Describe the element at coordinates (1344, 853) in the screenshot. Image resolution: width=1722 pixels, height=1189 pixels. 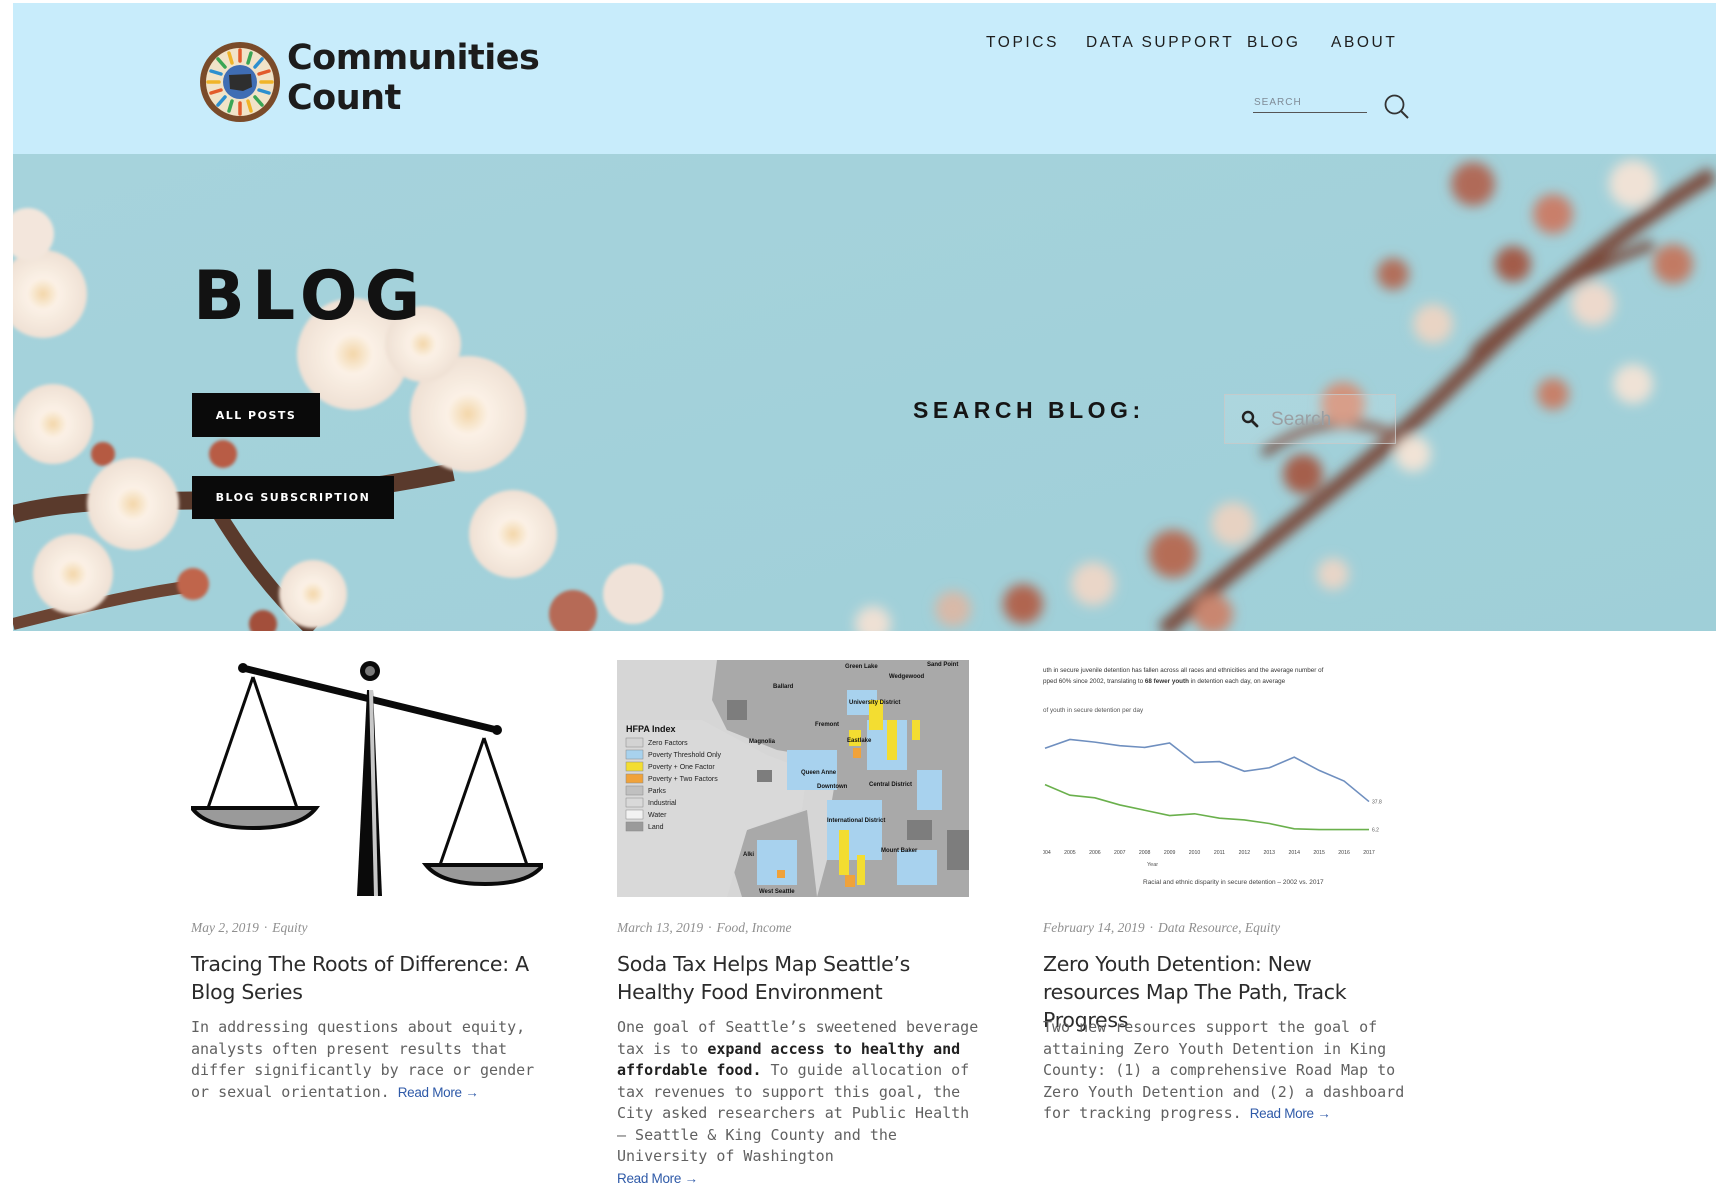
I see `x-tick-label: 2016` at that location.